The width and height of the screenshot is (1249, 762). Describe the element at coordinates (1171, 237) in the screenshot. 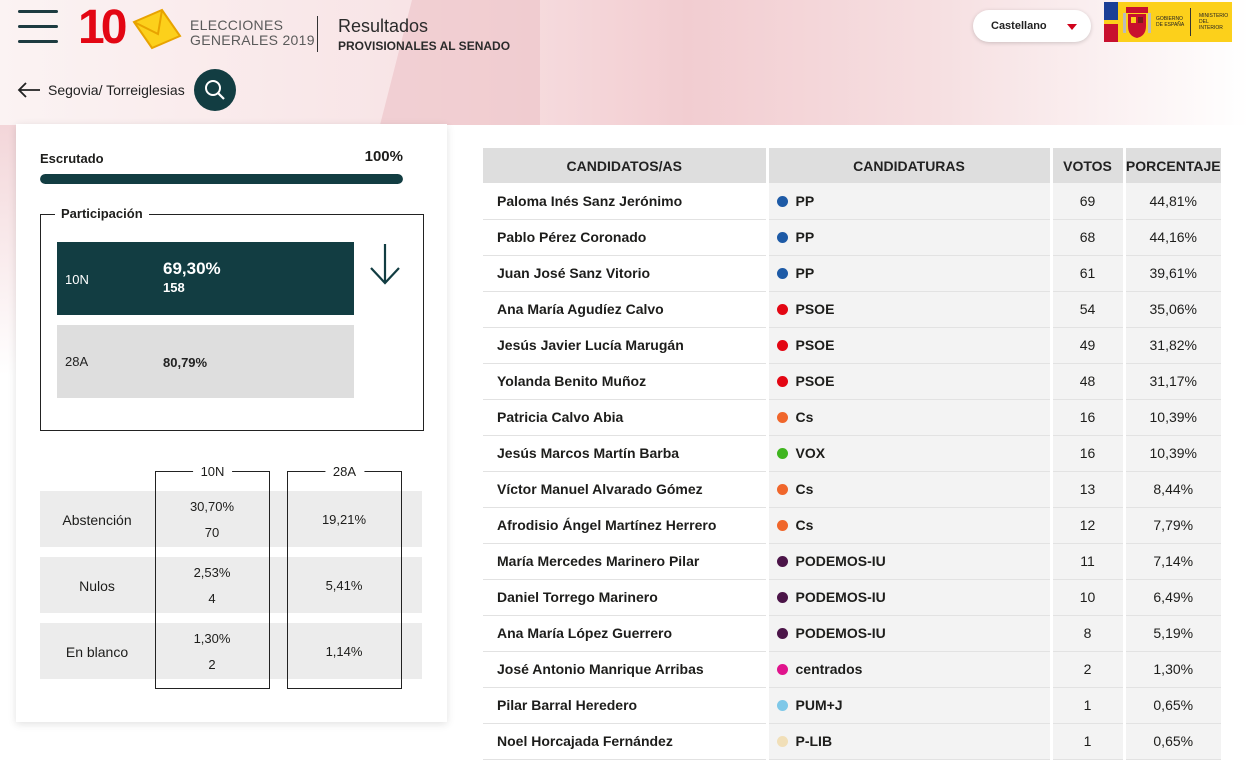

I see `percentage-value: 44,16%` at that location.